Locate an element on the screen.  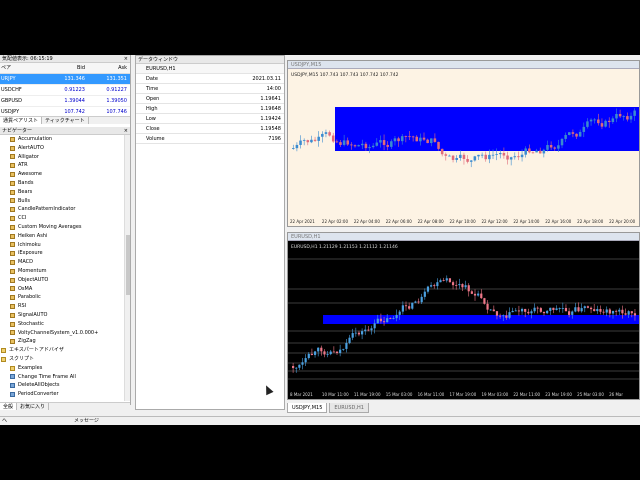
tab-symbols: 通貨ペアリスト is located at coordinates (21, 120).